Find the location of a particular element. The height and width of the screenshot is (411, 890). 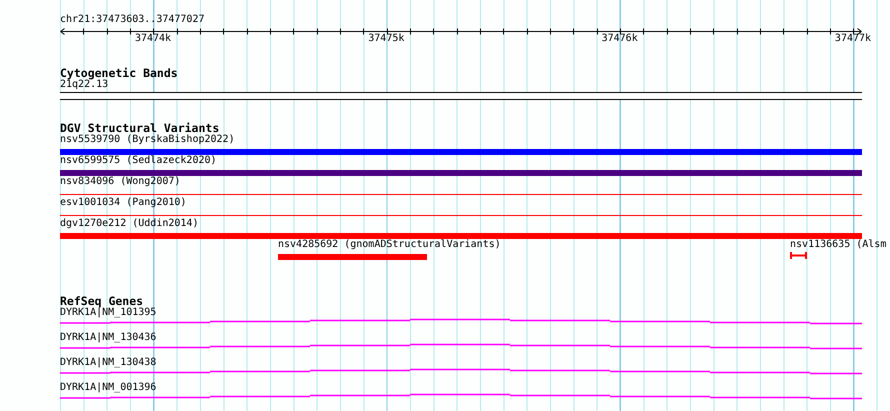

gene-label: DYRK1A|NM_101395 is located at coordinates (109, 312).